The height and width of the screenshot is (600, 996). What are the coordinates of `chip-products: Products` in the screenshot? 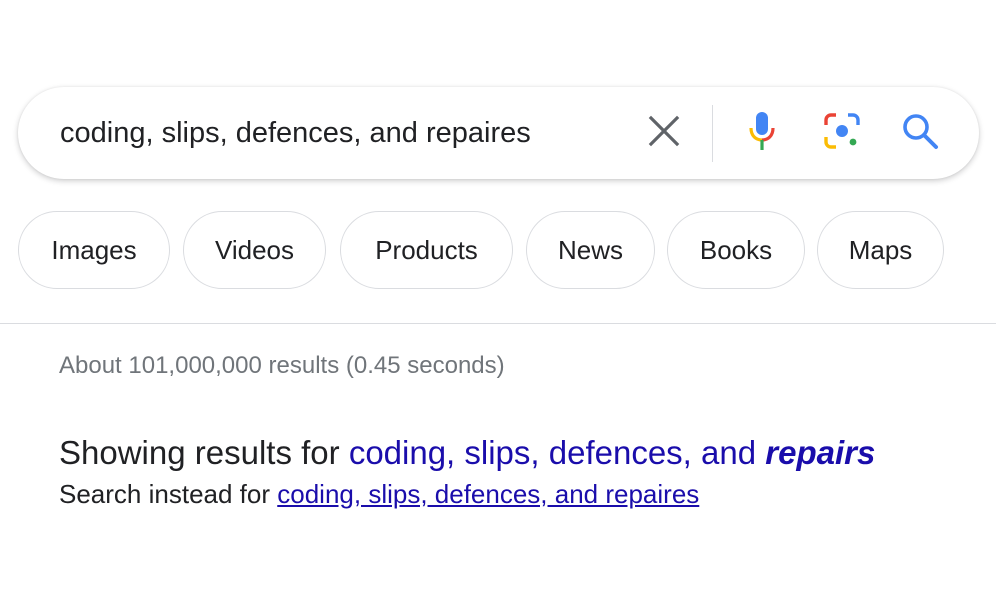 It's located at (426, 250).